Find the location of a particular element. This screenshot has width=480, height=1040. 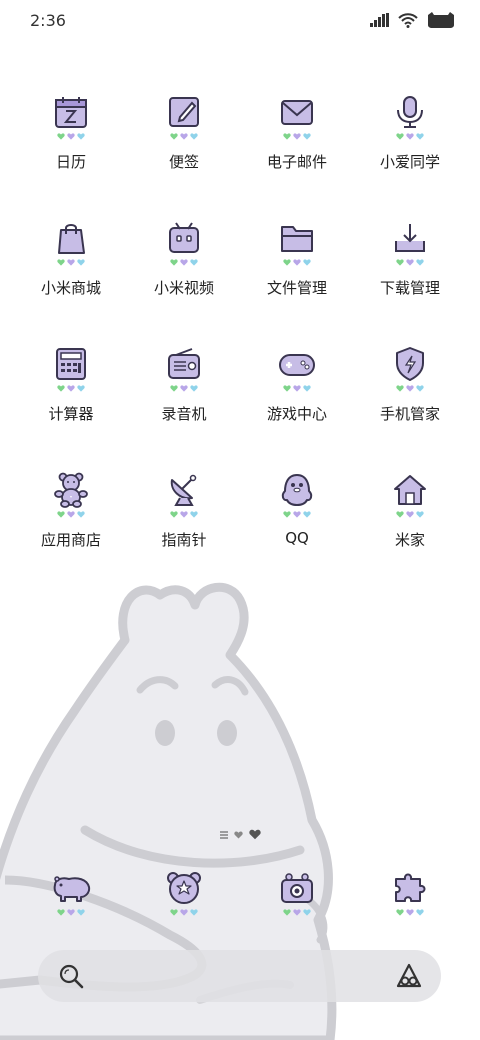

battery-icon is located at coordinates (441, 20).